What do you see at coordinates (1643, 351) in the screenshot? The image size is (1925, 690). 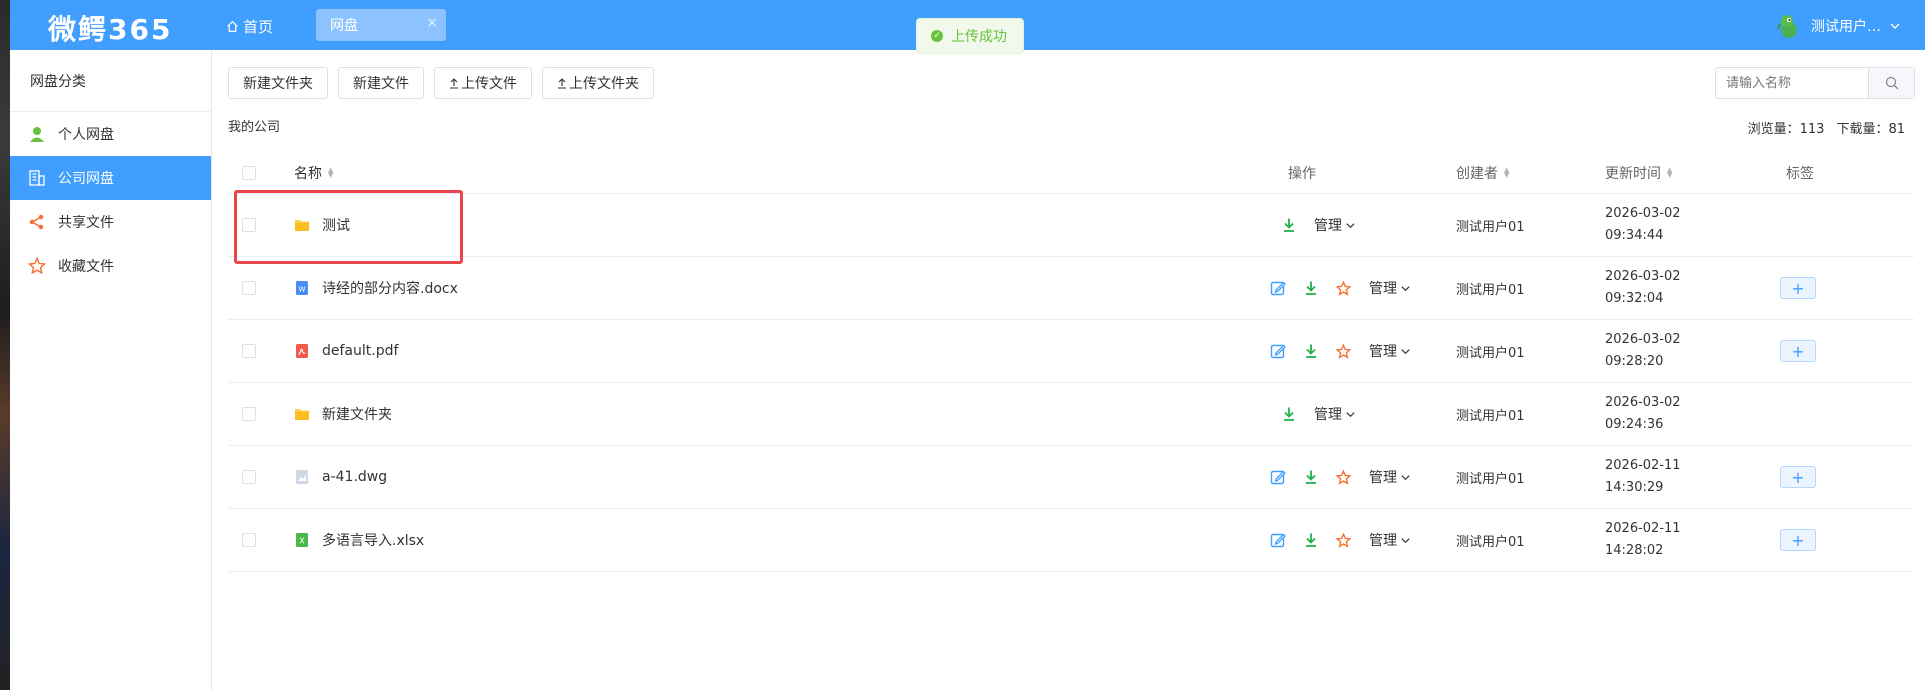 I see `updated-time: 2026-03-02 09:28:20` at bounding box center [1643, 351].